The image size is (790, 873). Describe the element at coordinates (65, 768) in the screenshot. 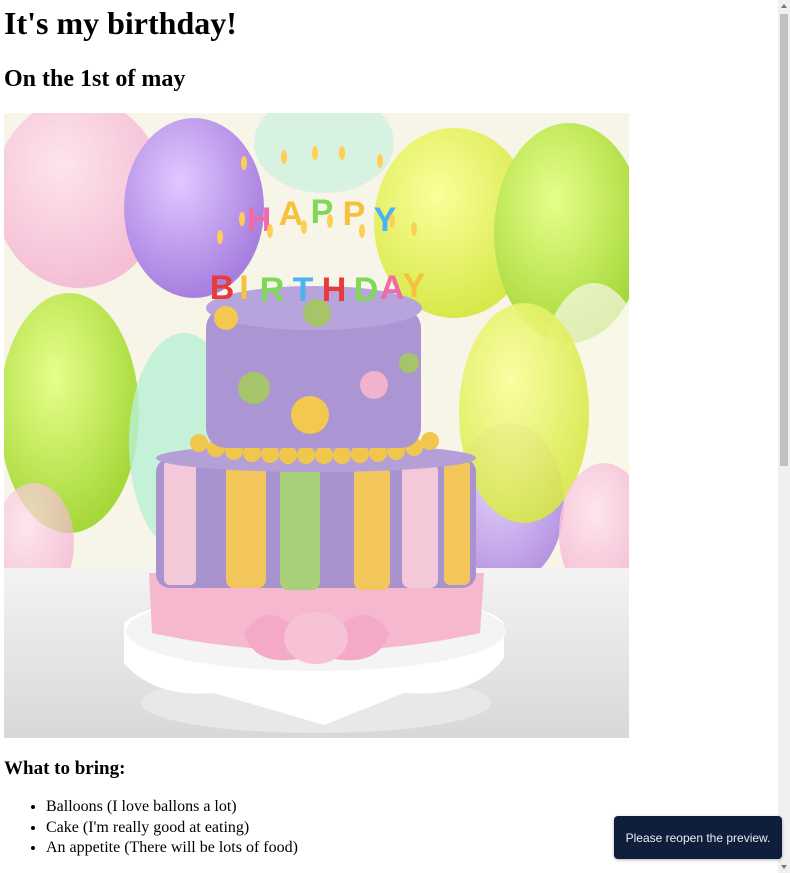

I see `what-to-bring-heading: What to bring:` at that location.